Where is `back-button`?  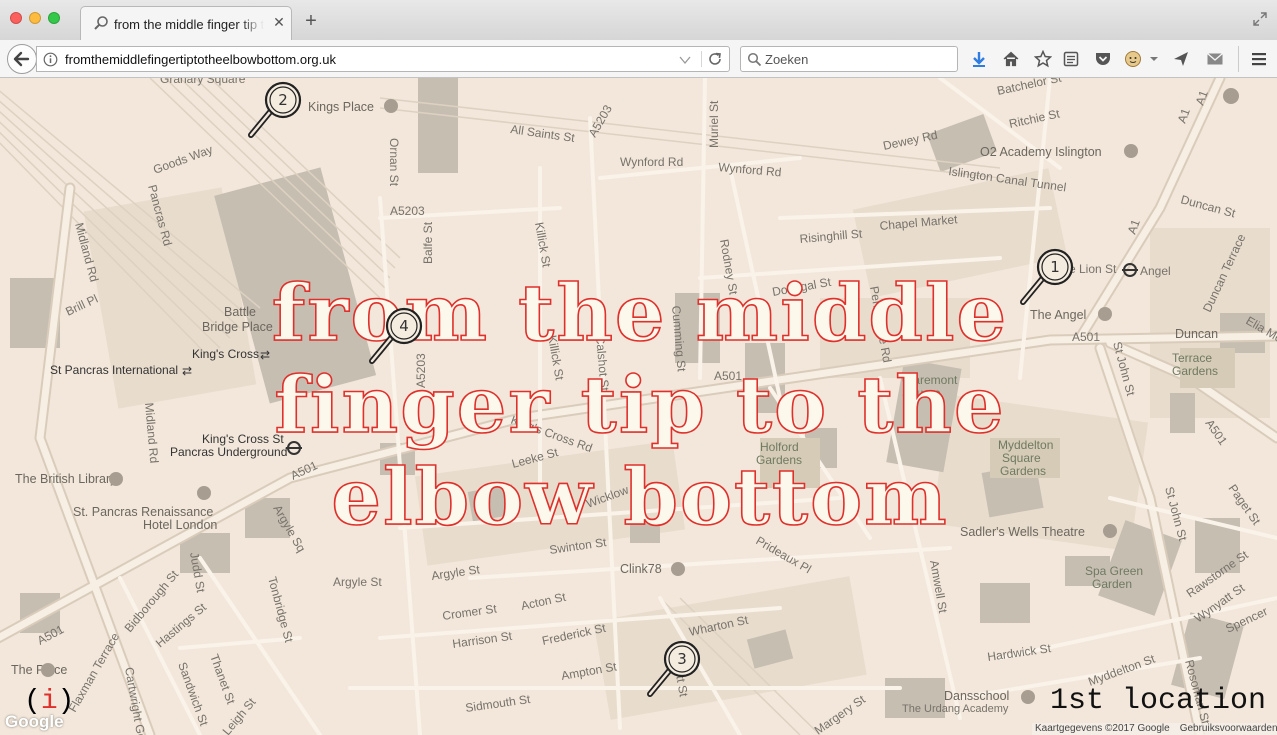
back-button is located at coordinates (22, 59).